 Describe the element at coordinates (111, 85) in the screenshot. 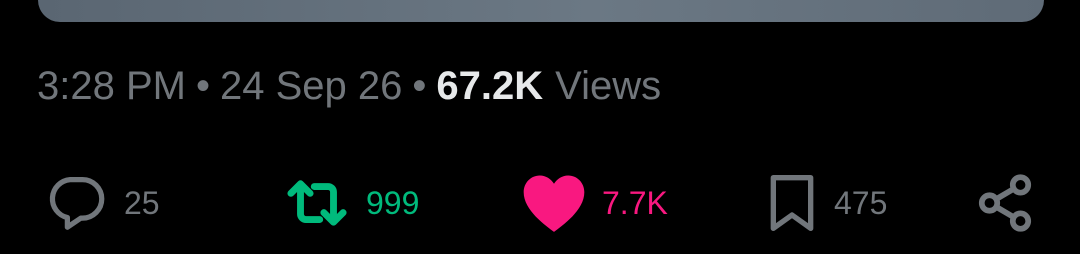

I see `tweet-time: 3:28 PM` at that location.